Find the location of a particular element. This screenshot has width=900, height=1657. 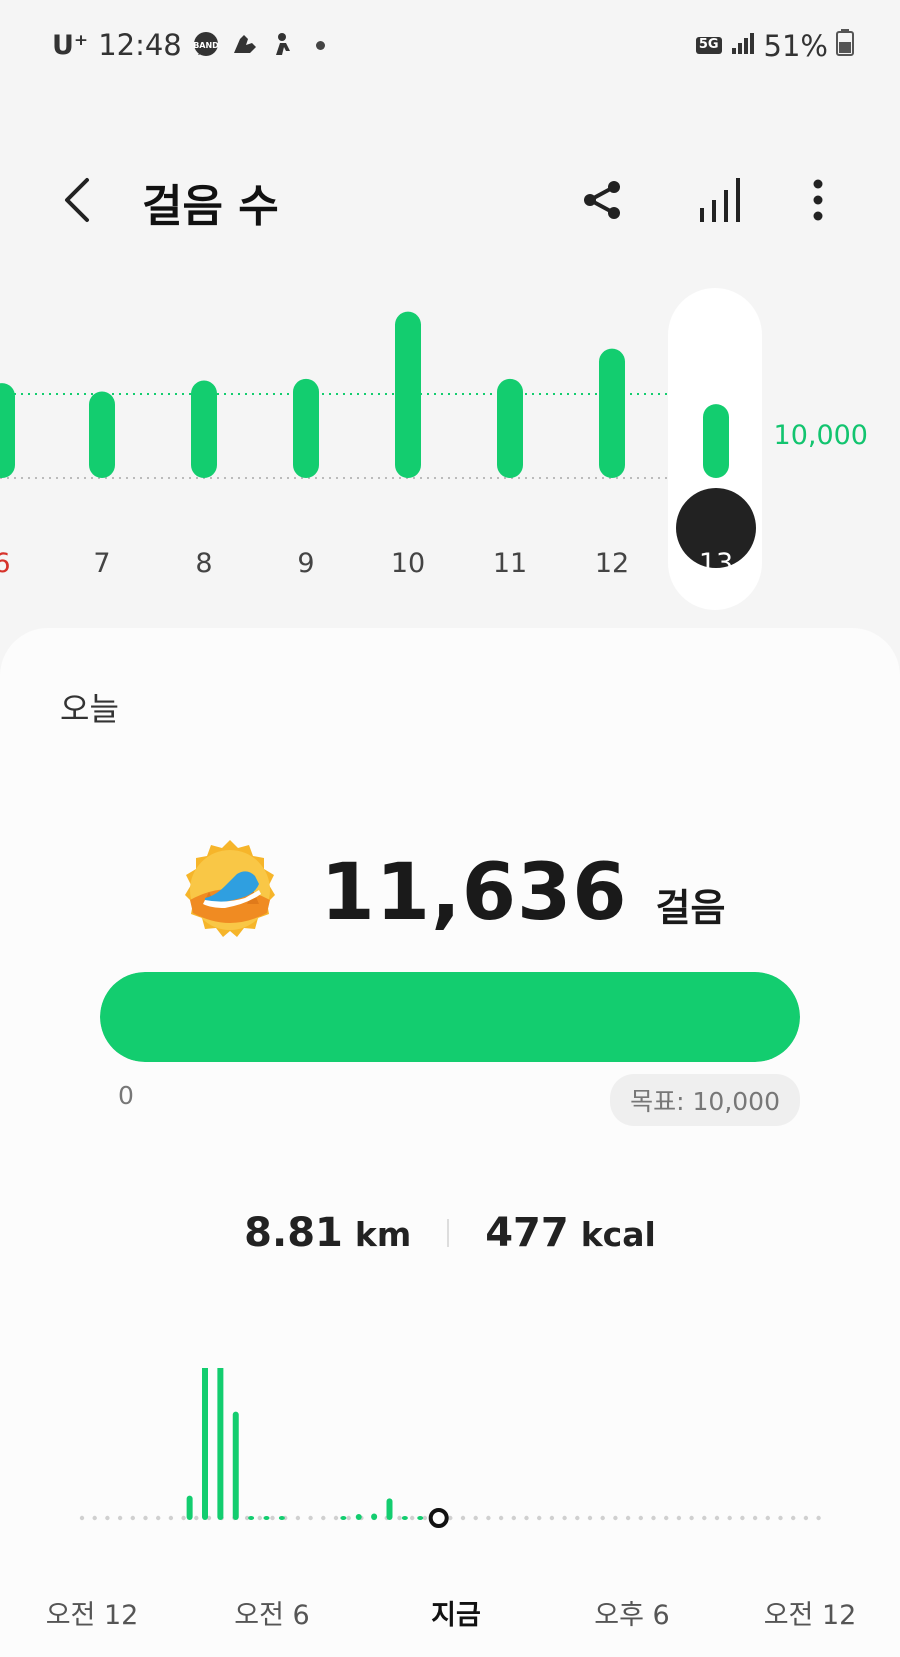

day-label-12: 12 is located at coordinates (612, 563).